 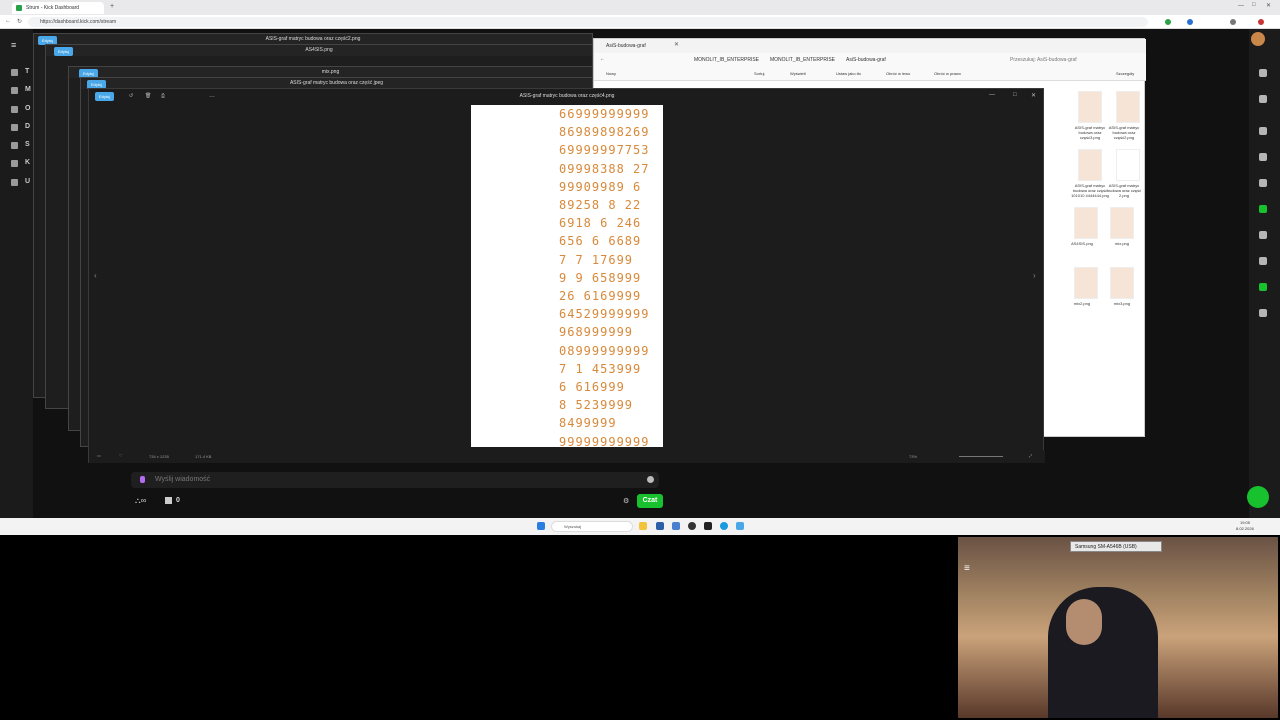 I want to click on url-input: https://dashboard.kick.com/stream, so click(x=588, y=22).